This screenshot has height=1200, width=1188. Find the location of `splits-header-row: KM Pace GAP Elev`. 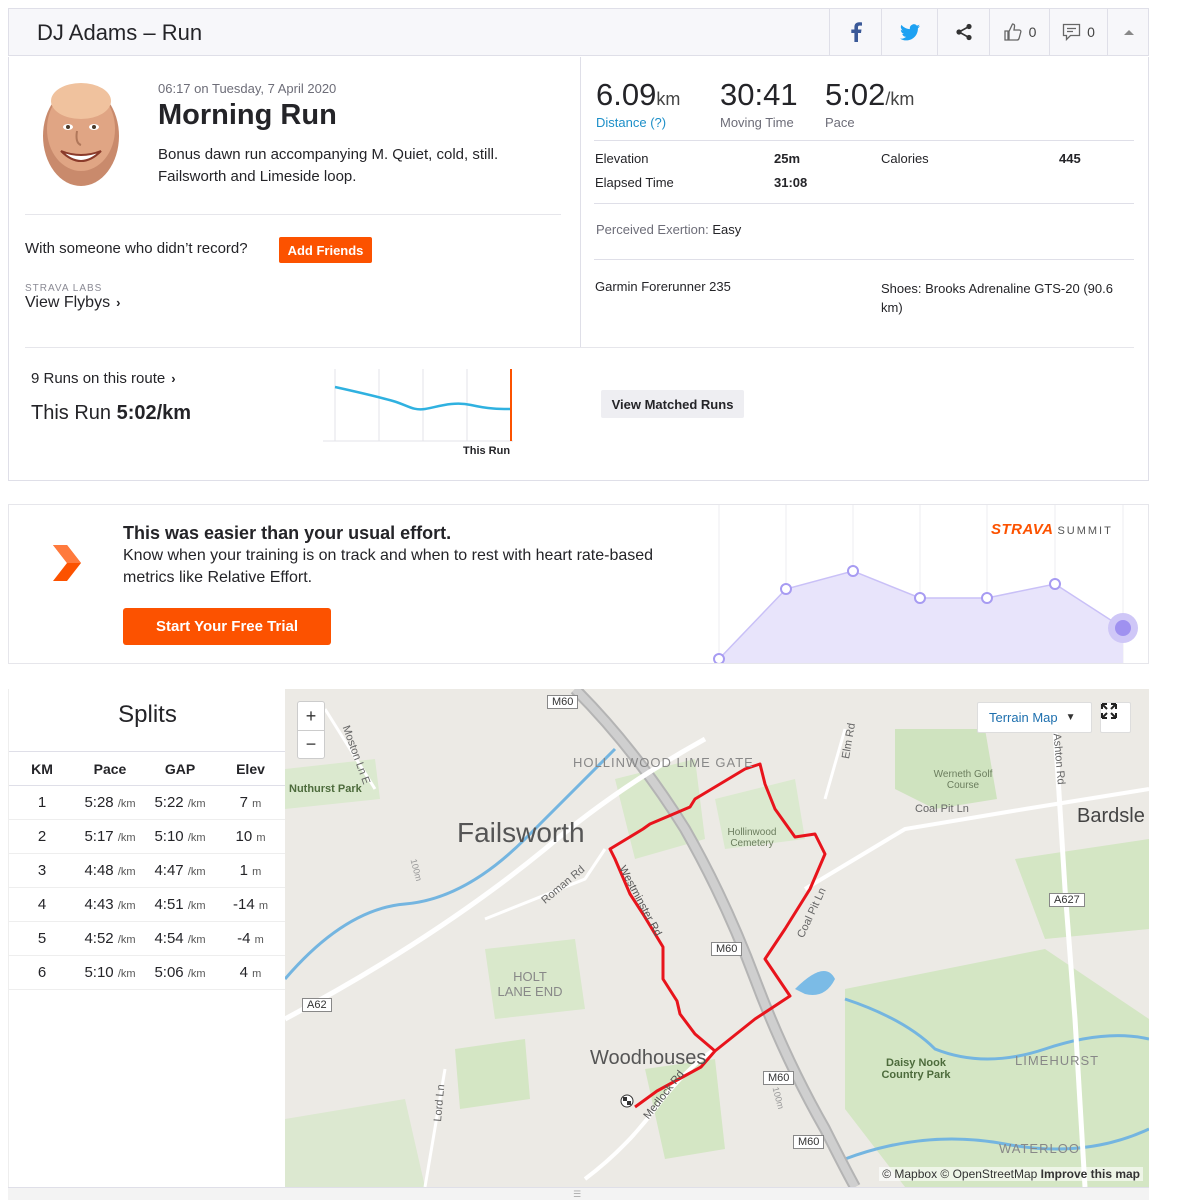

splits-header-row: KM Pace GAP Elev is located at coordinates (147, 768).